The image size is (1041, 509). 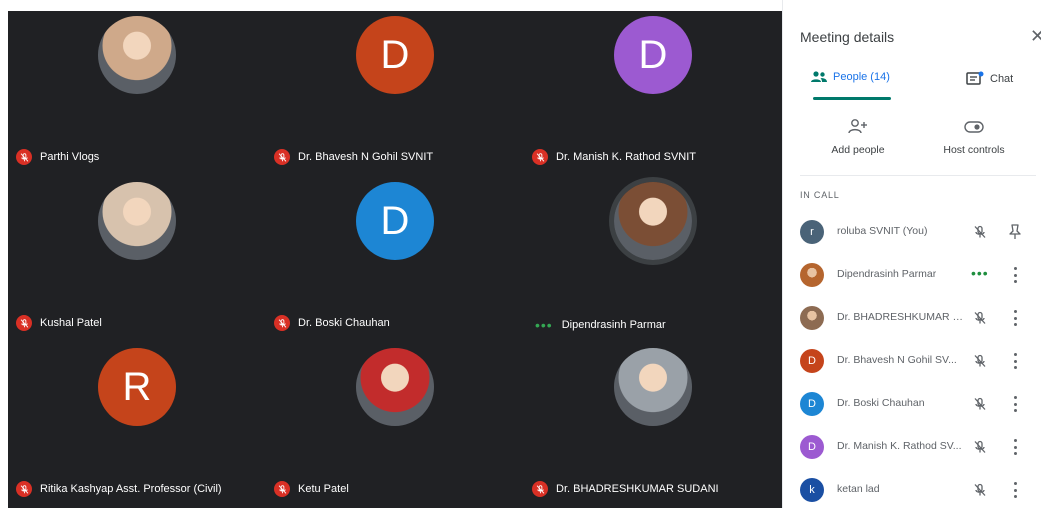 I want to click on participant-name-row: Kushal Patel, so click(x=59, y=323).